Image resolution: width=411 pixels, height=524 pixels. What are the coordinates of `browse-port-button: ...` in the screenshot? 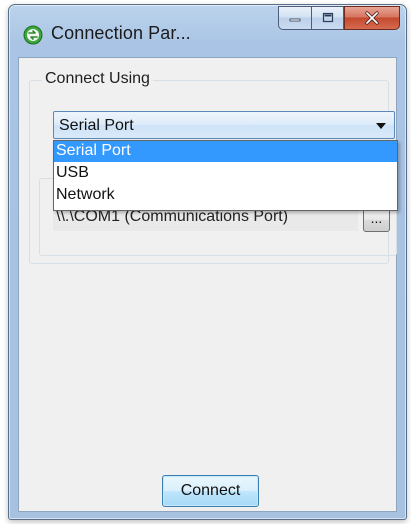 It's located at (376, 220).